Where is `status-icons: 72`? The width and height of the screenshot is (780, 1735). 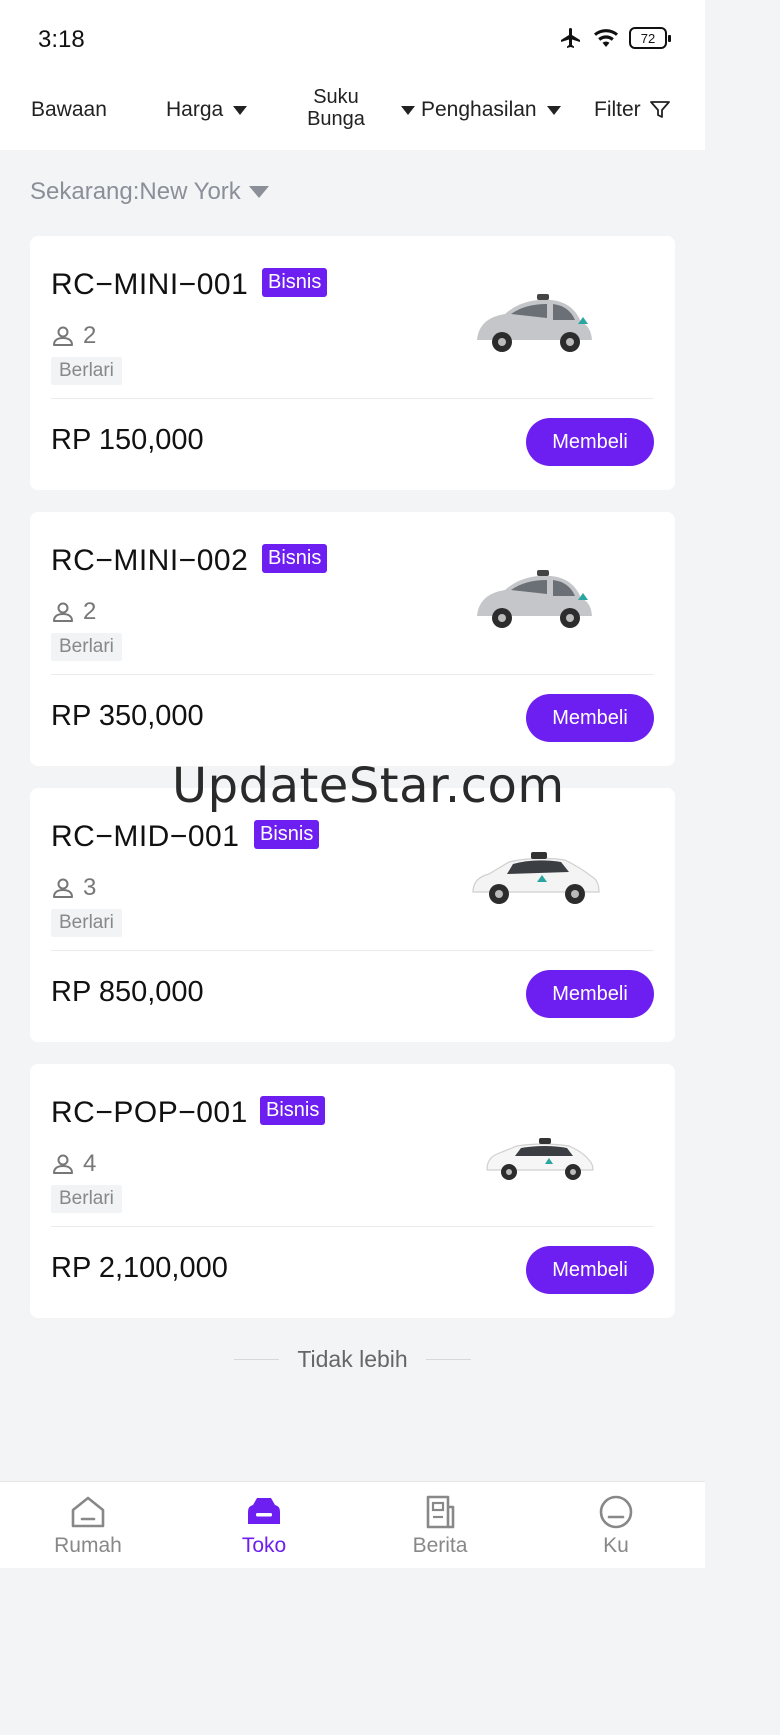 status-icons: 72 is located at coordinates (615, 38).